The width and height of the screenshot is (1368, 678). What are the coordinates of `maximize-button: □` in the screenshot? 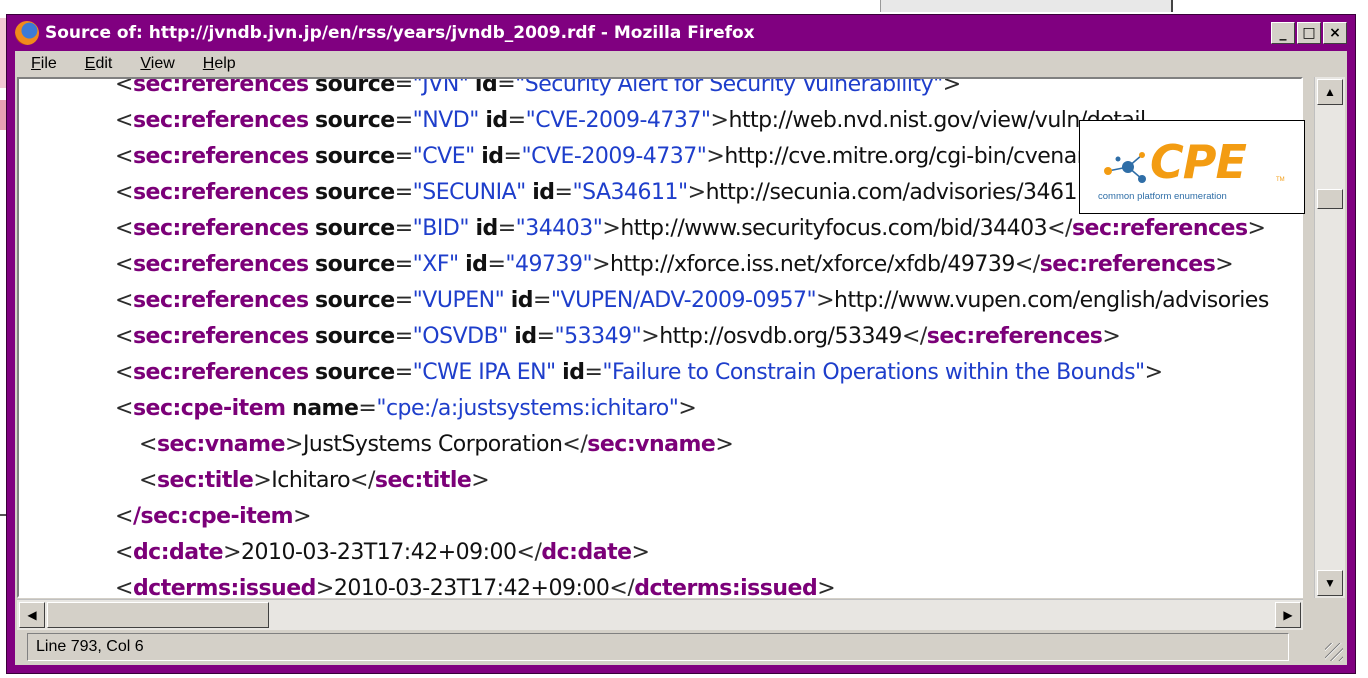 It's located at (1309, 33).